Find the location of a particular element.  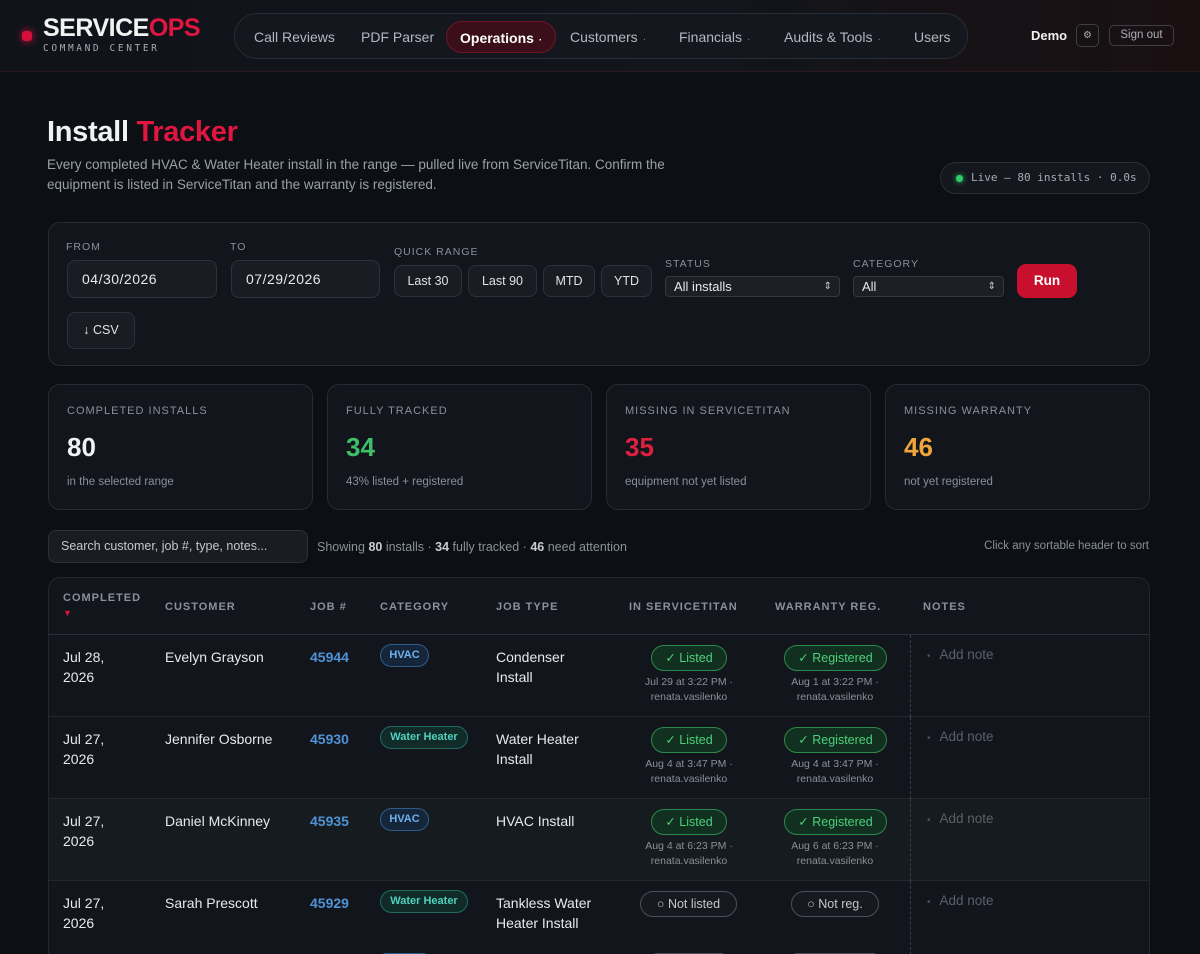

sort-desc-icon: ▼ is located at coordinates (67, 613).